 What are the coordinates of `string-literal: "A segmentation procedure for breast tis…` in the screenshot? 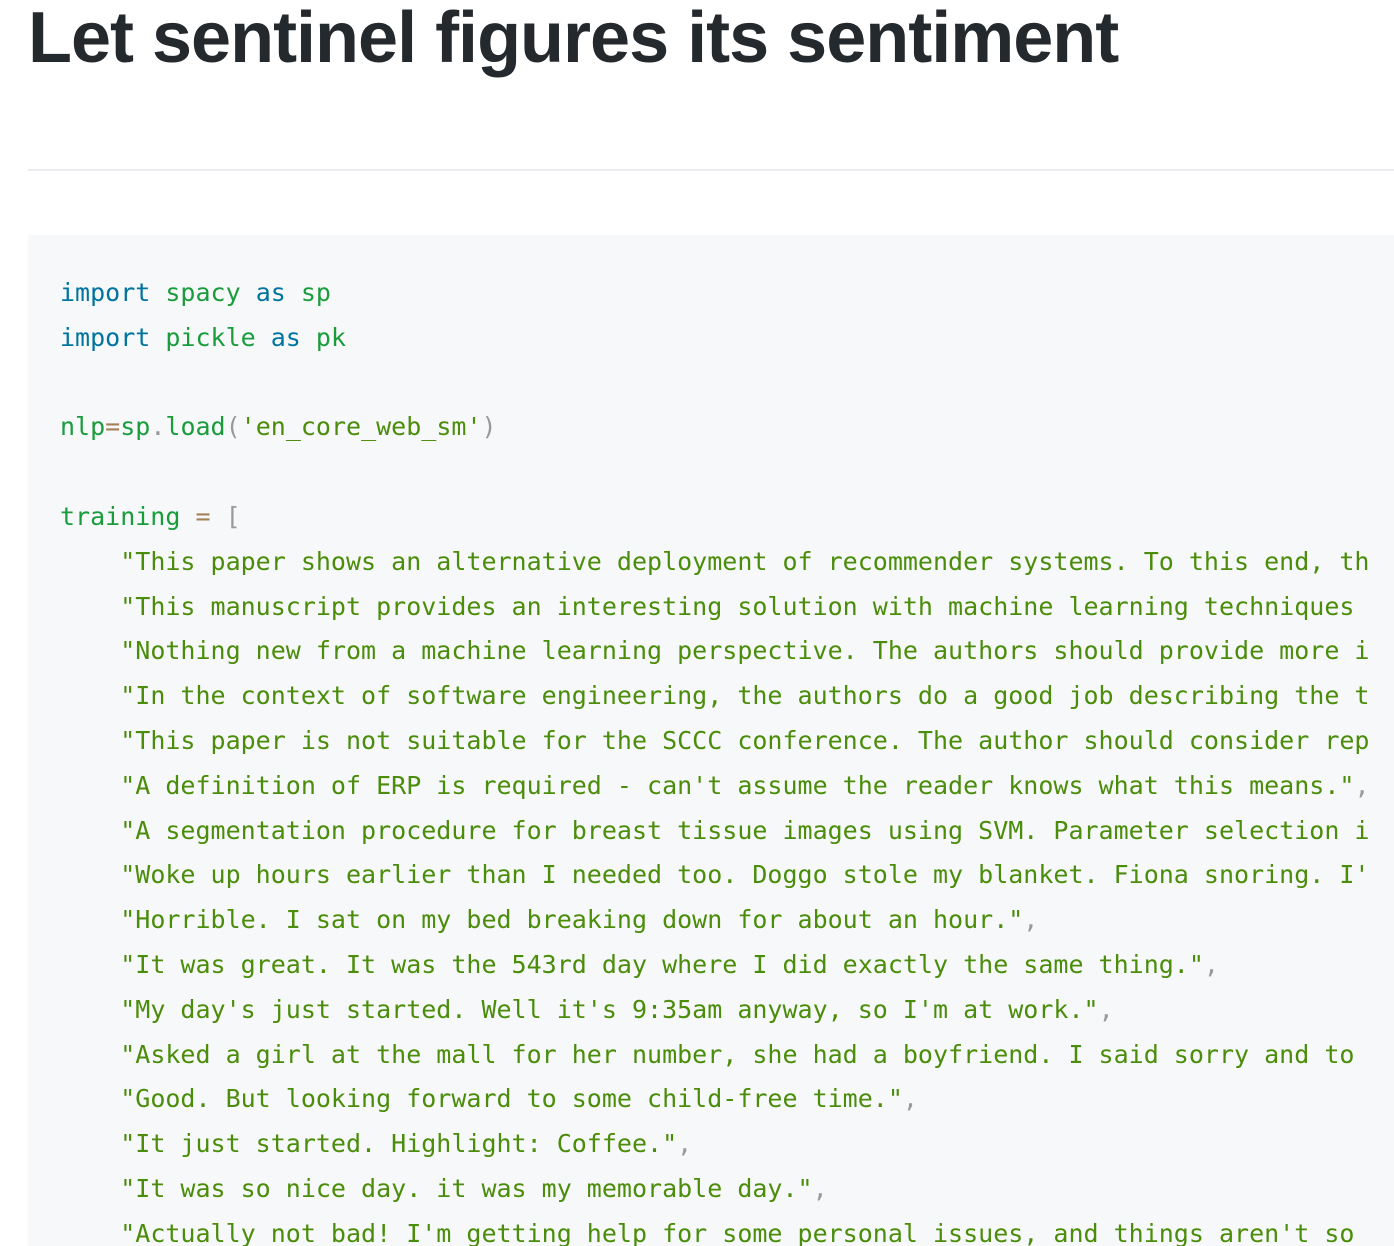 It's located at (745, 830).